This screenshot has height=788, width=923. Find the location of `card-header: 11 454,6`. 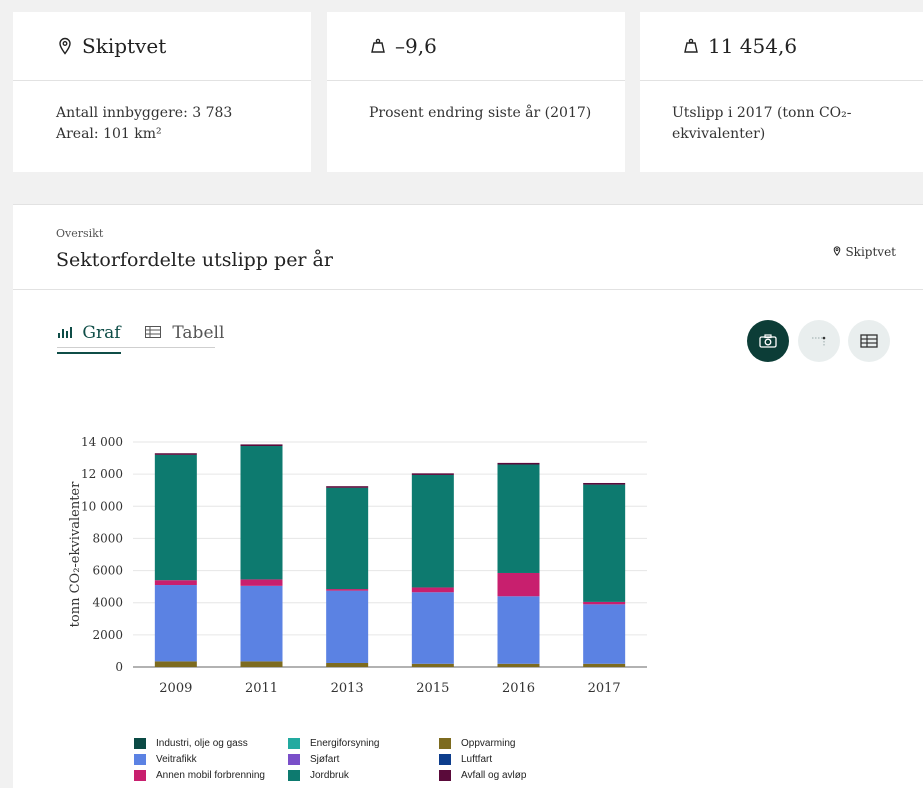

card-header: 11 454,6 is located at coordinates (781, 46).